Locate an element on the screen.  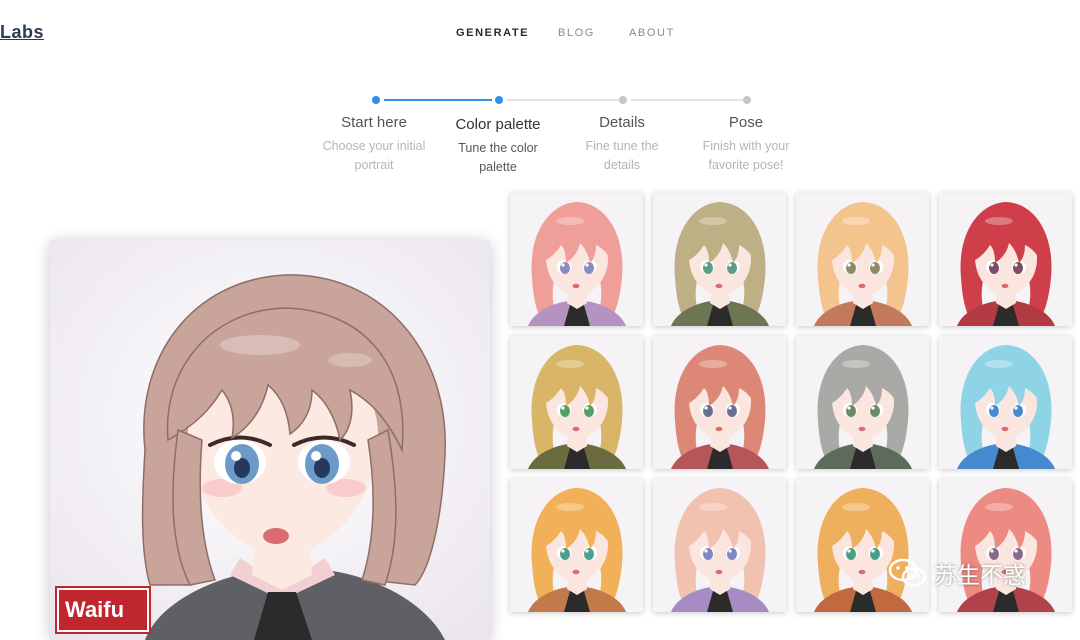
step-title: Pose is located at coordinates (746, 122).